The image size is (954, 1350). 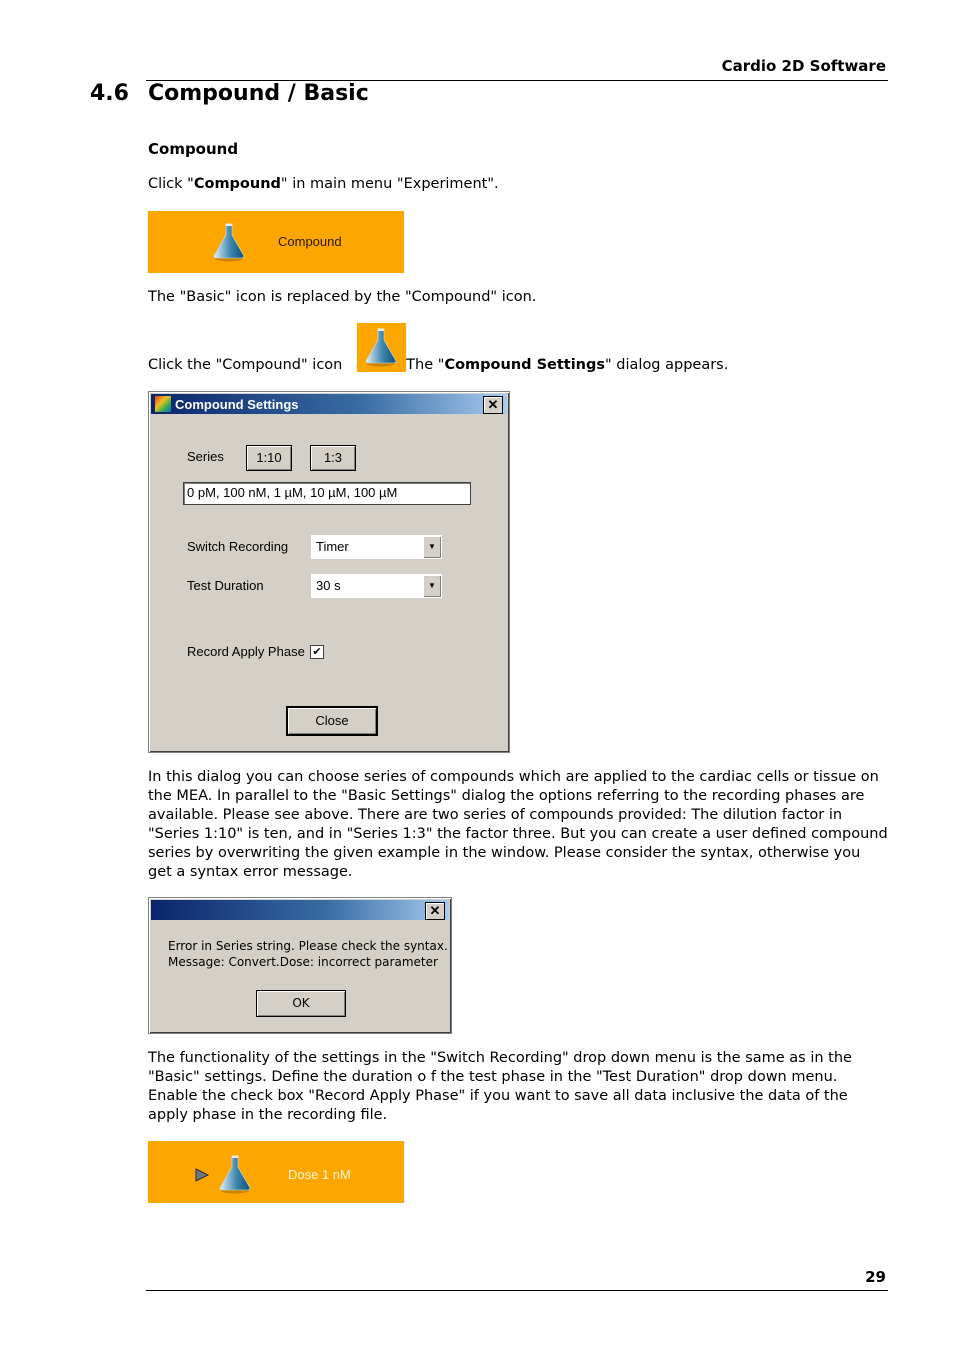 What do you see at coordinates (225, 585) in the screenshot?
I see `test-duration-label: Test Duration` at bounding box center [225, 585].